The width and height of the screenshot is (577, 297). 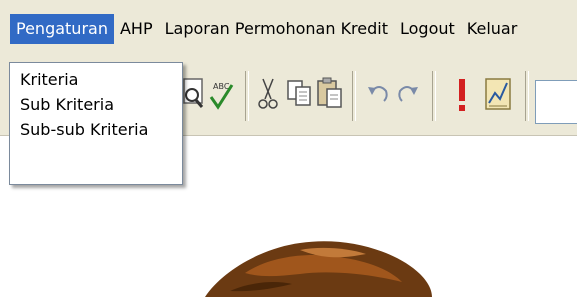 What do you see at coordinates (96, 129) in the screenshot?
I see `menu-item-sub-sub-kriteria: Sub-sub Kriteria` at bounding box center [96, 129].